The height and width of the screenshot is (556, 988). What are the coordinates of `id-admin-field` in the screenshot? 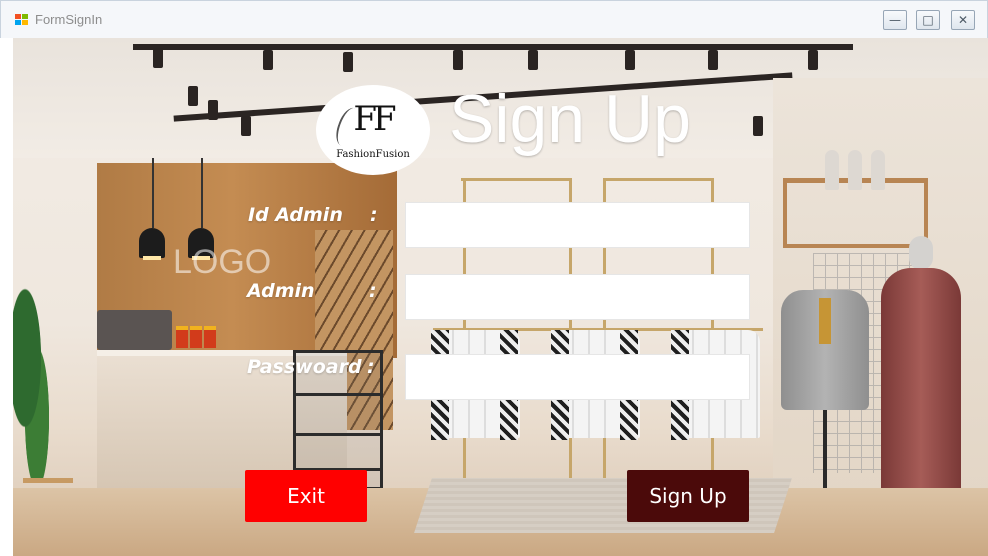 It's located at (577, 225).